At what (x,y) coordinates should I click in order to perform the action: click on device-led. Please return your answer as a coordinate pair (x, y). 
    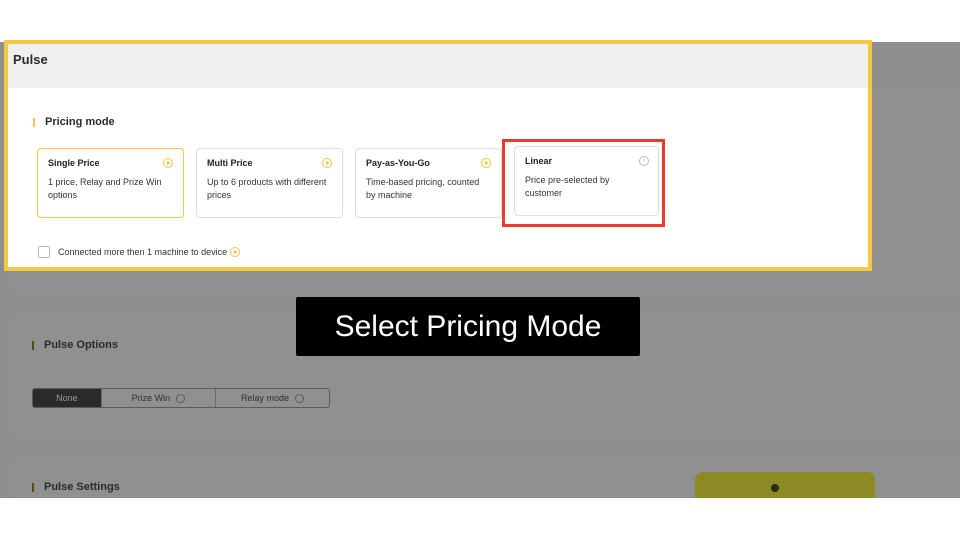
    Looking at the image, I should click on (775, 488).